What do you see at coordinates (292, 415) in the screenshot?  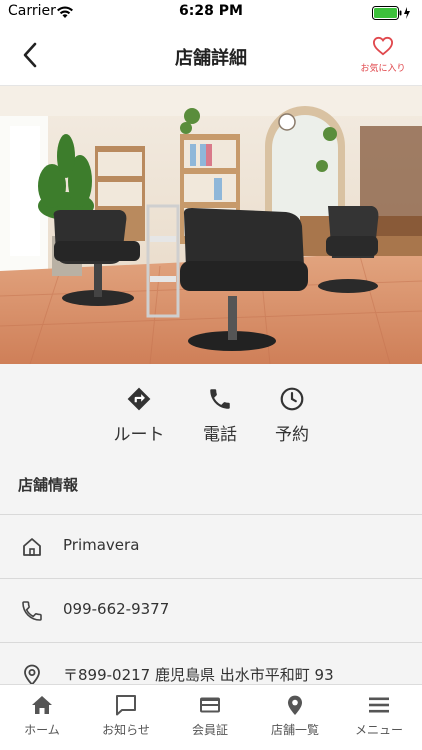 I see `reserve-button: 予約` at bounding box center [292, 415].